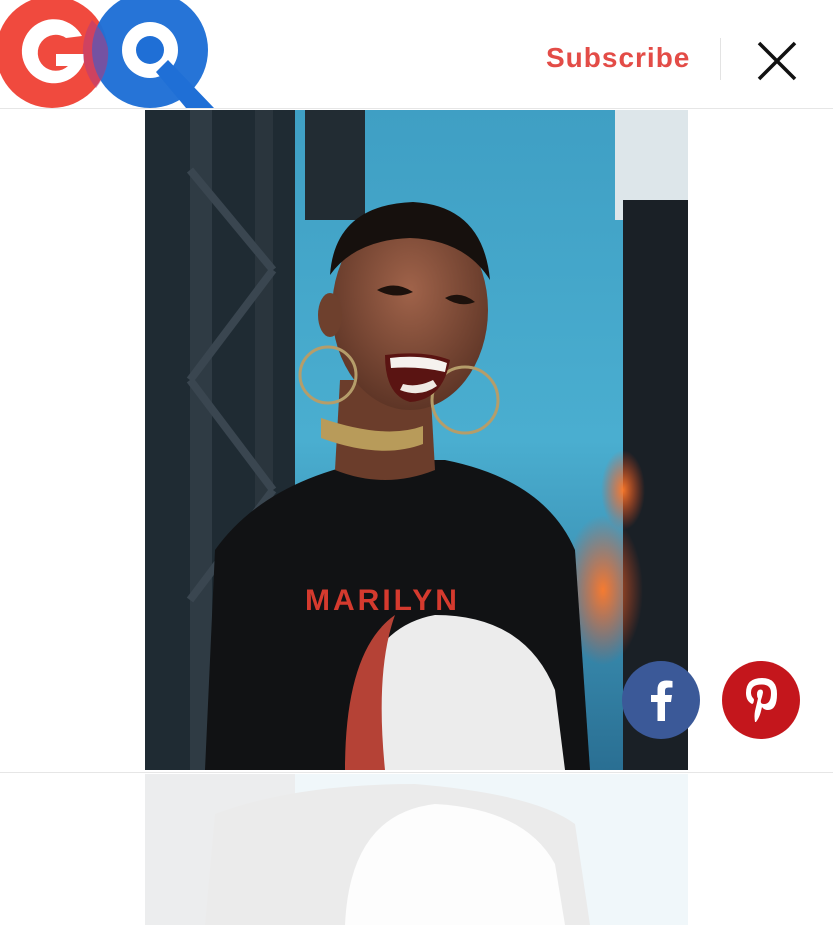 The height and width of the screenshot is (925, 833). What do you see at coordinates (416, 772) in the screenshot?
I see `section-divider` at bounding box center [416, 772].